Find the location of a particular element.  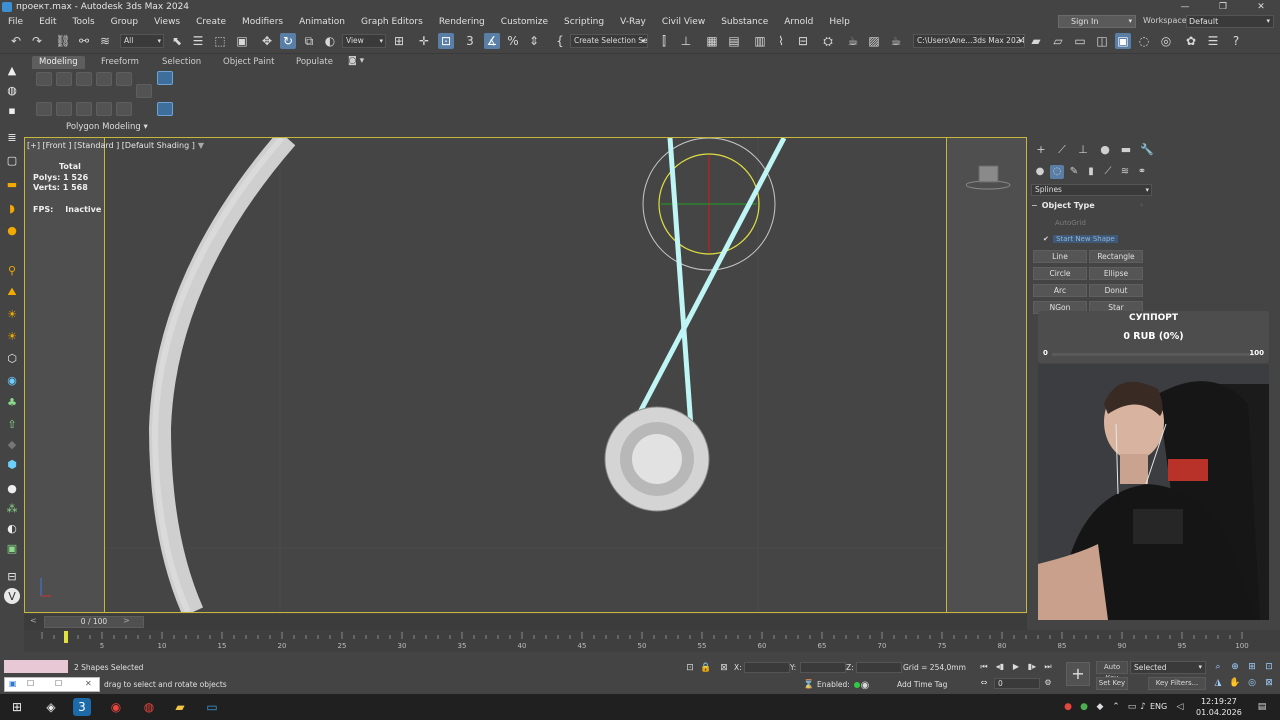

viewcube-icon is located at coordinates (991, 177).